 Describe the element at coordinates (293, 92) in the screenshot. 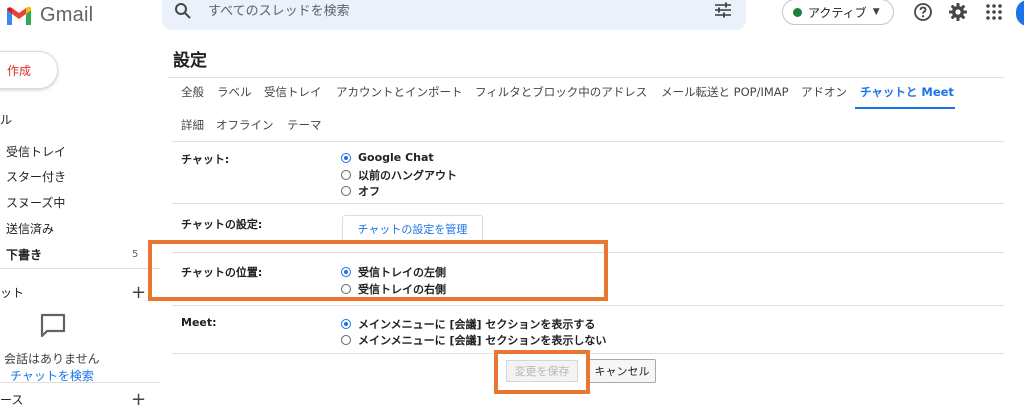

I see `tab-inbox: 受信トレイ` at that location.